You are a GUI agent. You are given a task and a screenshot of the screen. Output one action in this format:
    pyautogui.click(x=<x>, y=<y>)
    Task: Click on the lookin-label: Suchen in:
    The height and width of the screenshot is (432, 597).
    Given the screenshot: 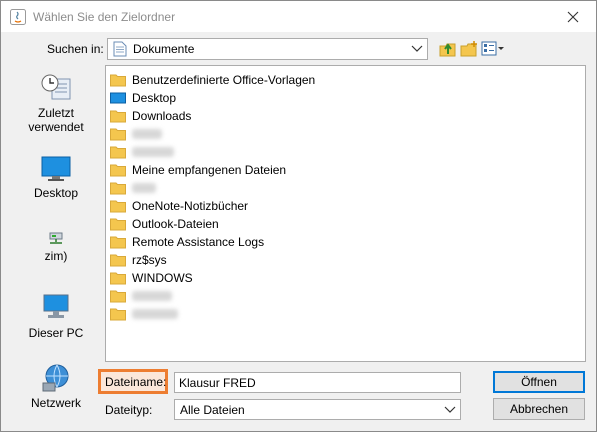 What is the action you would take?
    pyautogui.click(x=75, y=49)
    